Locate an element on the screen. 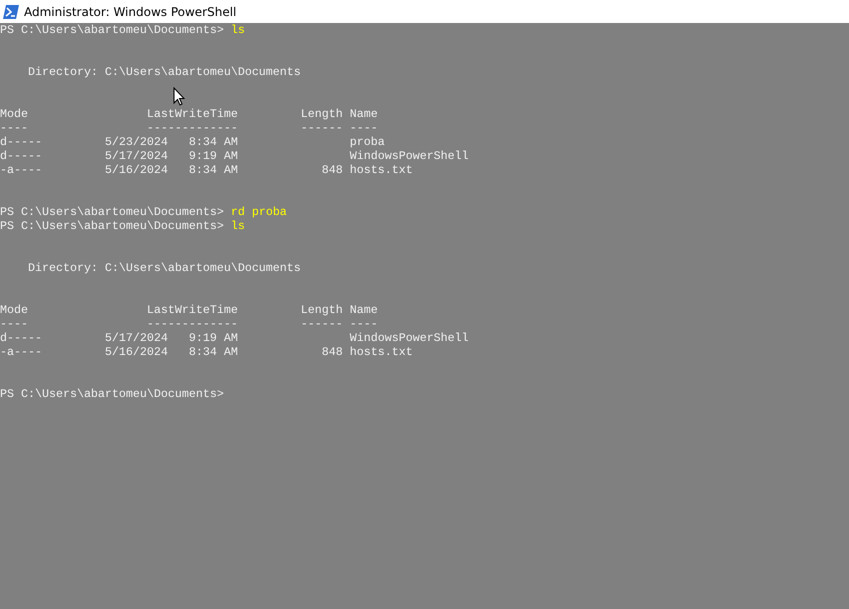 This screenshot has height=609, width=849. console-output: d----- 5/23/2024 8:34 AM proba is located at coordinates (192, 142).